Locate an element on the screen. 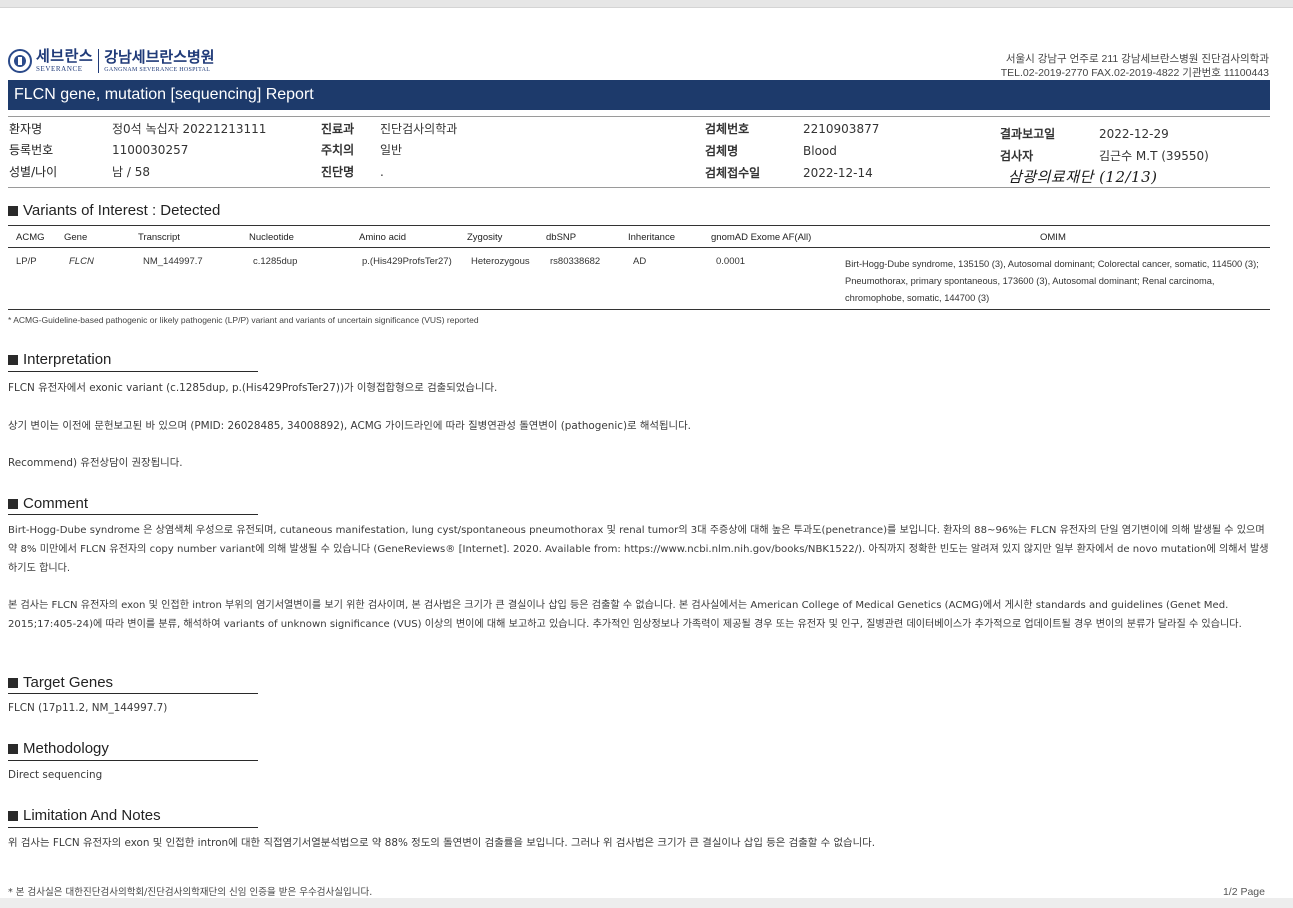  col-amino-acid: Amino acid is located at coordinates (382, 237).